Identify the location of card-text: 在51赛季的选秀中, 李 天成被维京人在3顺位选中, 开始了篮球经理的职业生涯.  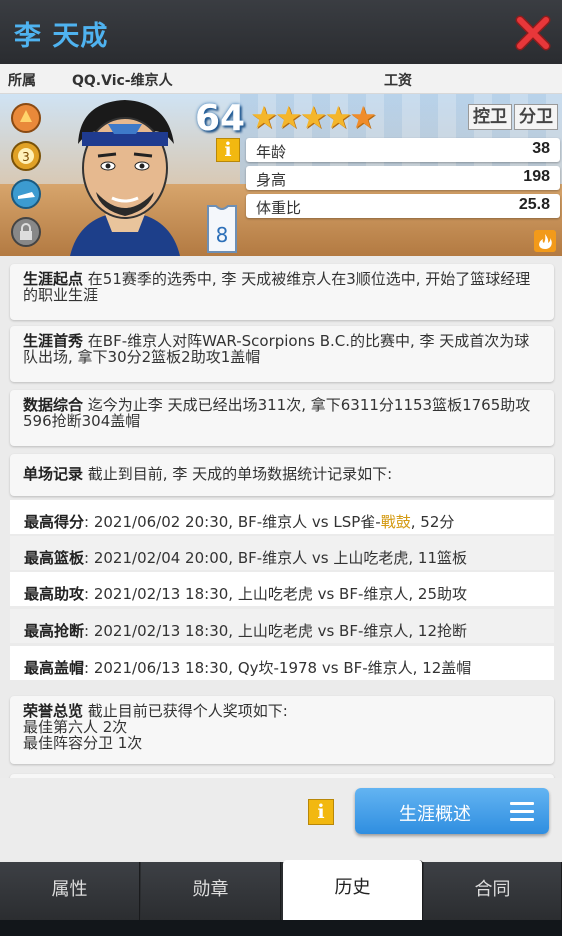
(277, 287).